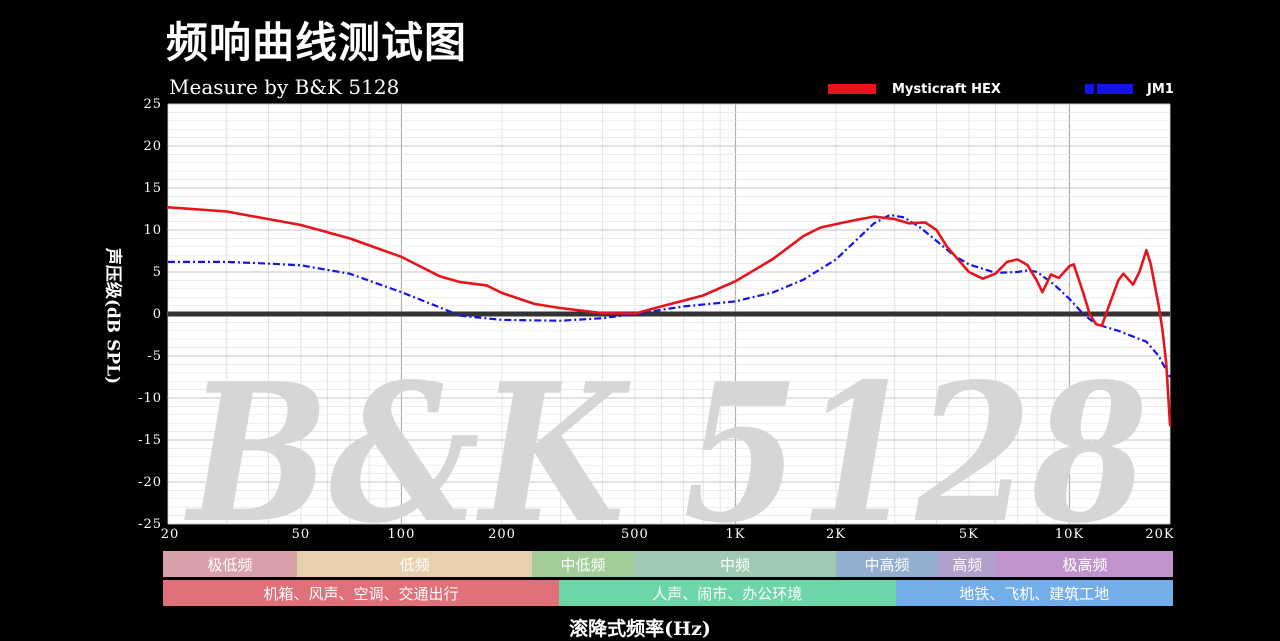 The width and height of the screenshot is (1280, 641). I want to click on frequency-band-label: 中频, so click(735, 564).